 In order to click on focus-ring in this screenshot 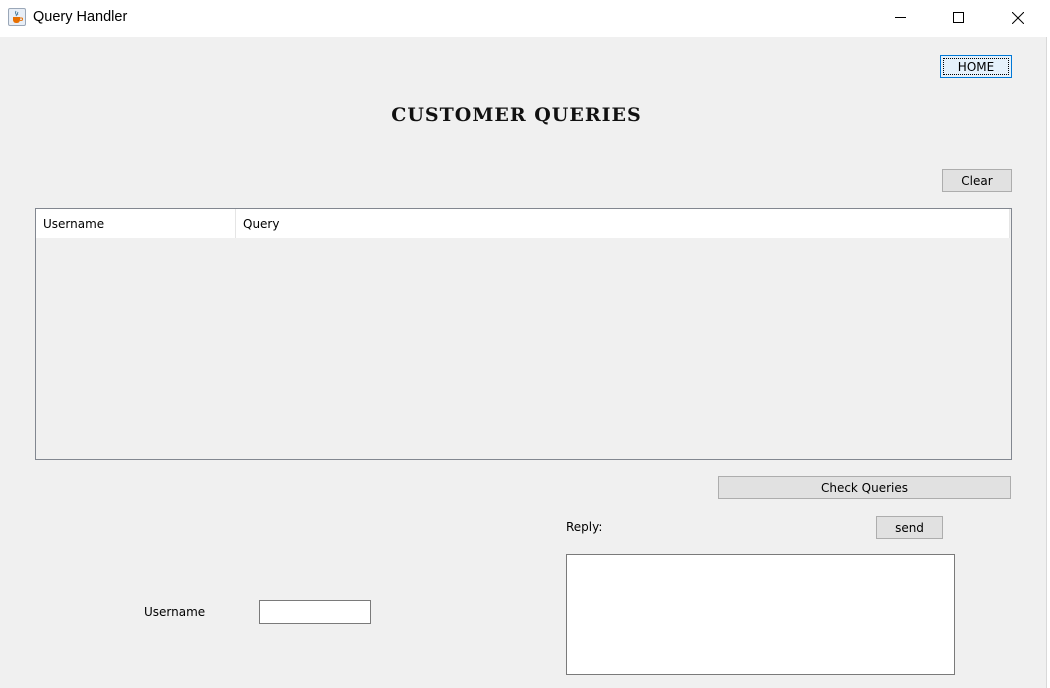, I will do `click(976, 66)`.